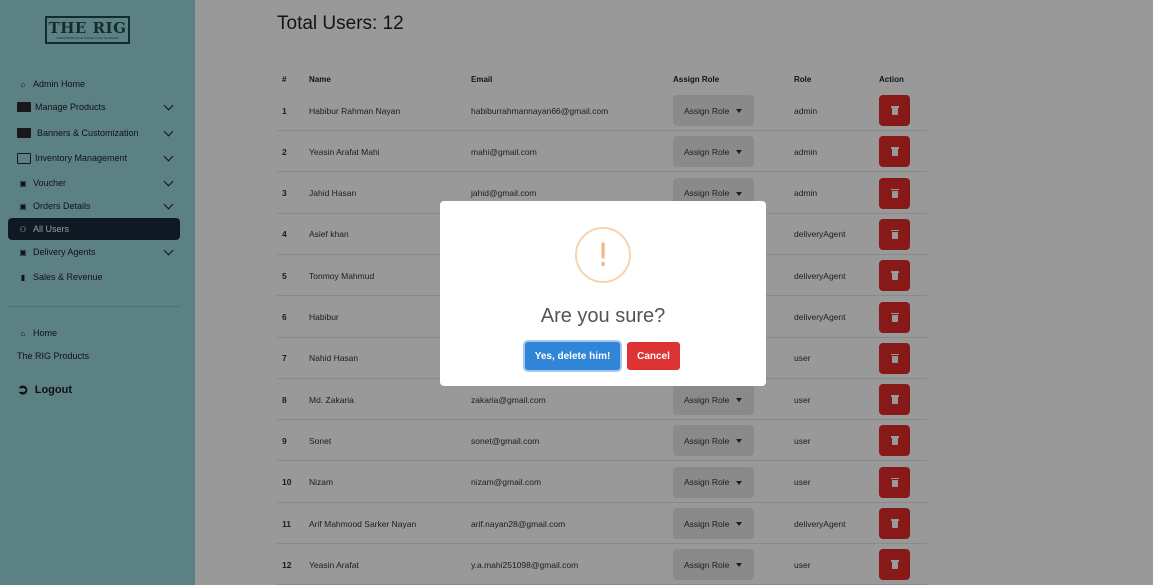 This screenshot has width=1153, height=585. Describe the element at coordinates (653, 356) in the screenshot. I see `cancel-button: Cancel` at that location.